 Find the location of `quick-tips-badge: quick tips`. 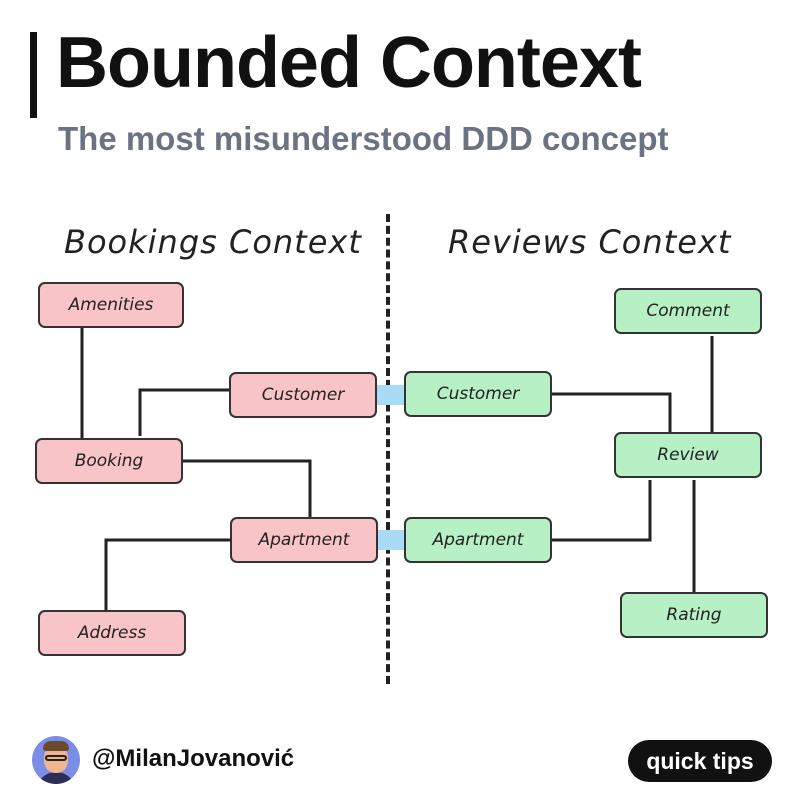

quick-tips-badge: quick tips is located at coordinates (700, 761).